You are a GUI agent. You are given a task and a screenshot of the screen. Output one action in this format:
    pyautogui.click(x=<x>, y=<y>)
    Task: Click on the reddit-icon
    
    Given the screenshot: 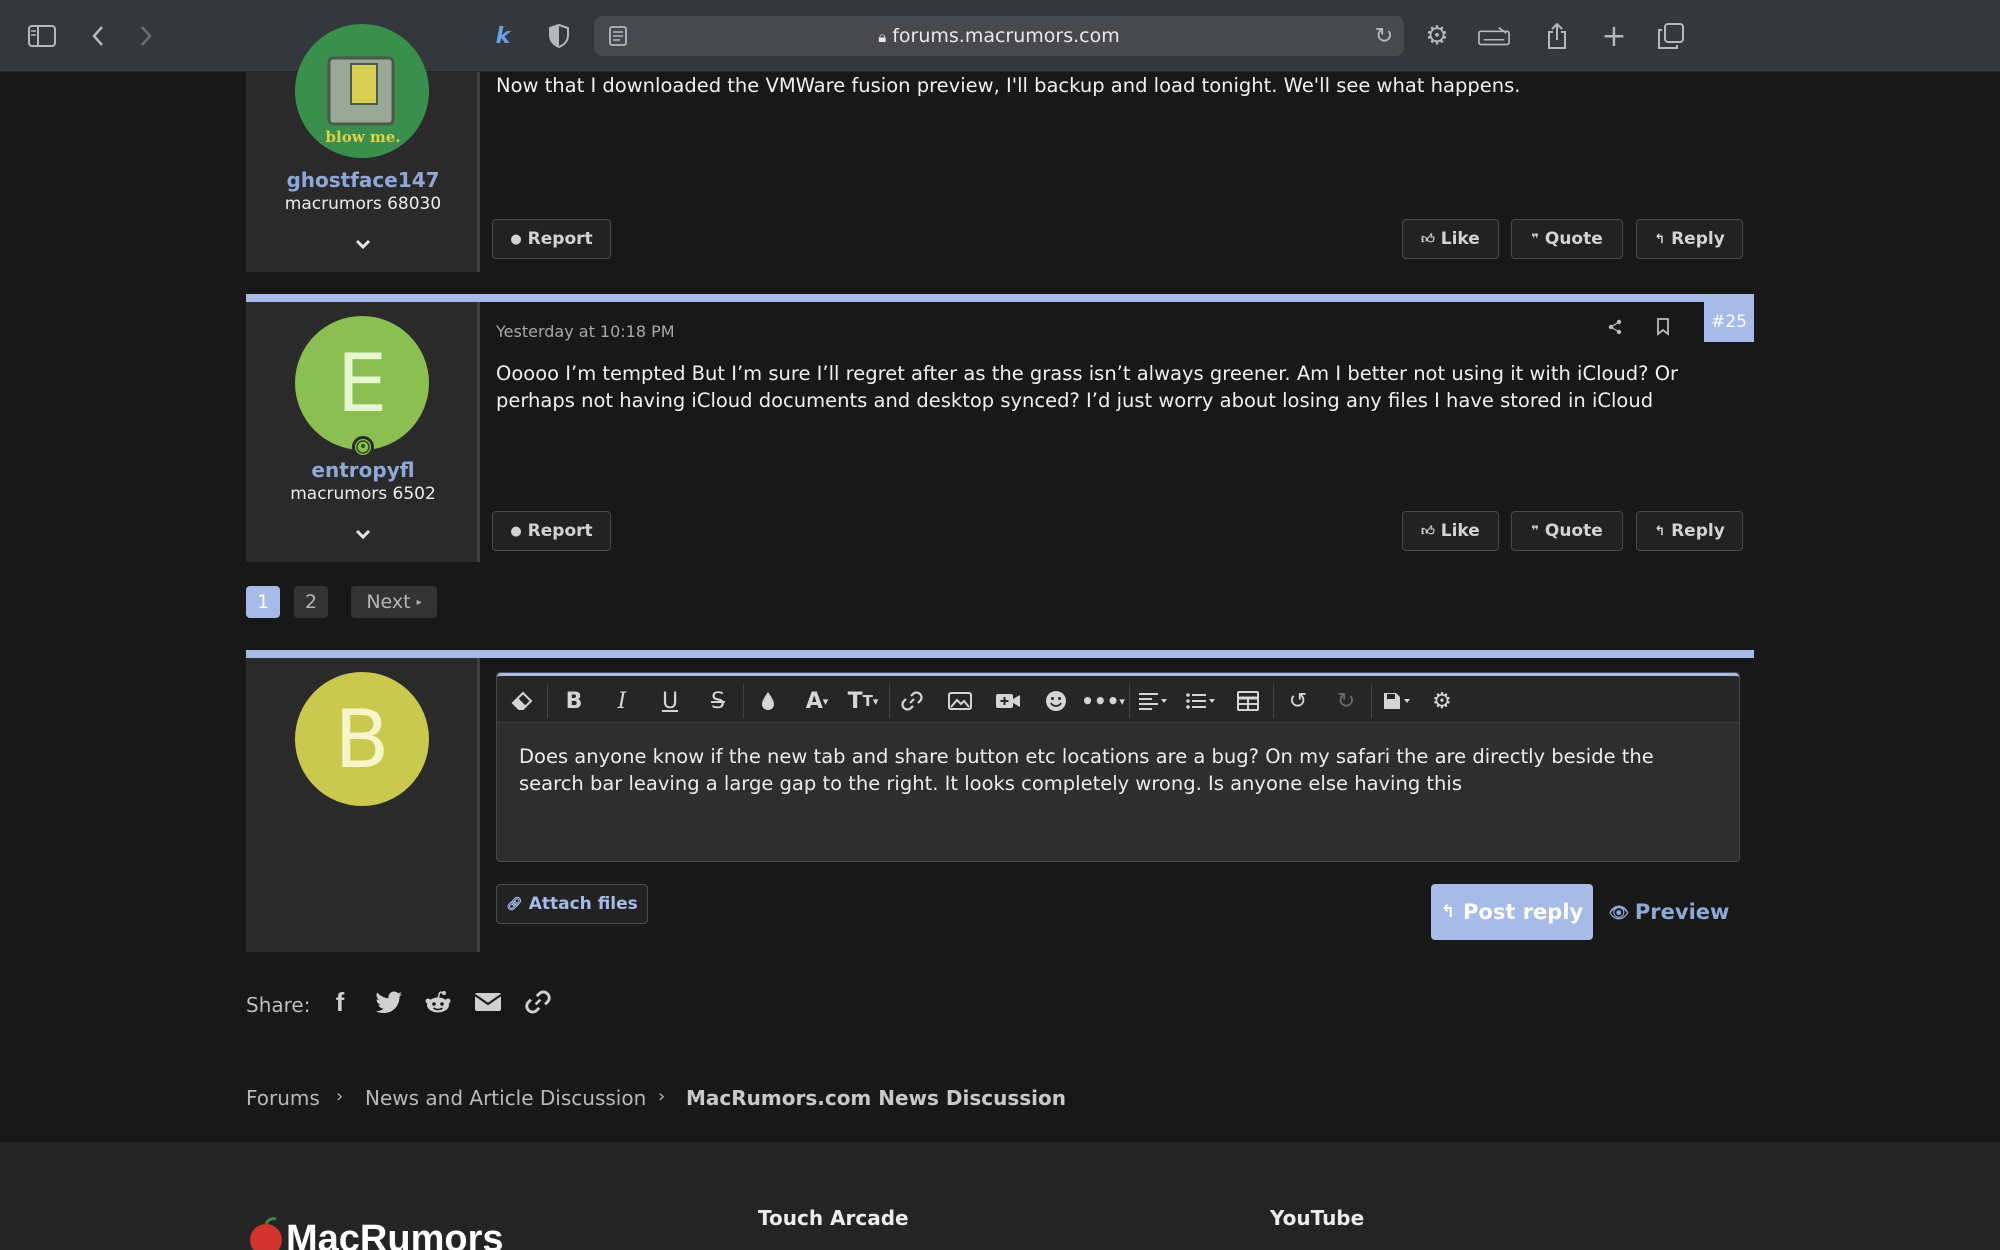 What is the action you would take?
    pyautogui.click(x=438, y=1002)
    